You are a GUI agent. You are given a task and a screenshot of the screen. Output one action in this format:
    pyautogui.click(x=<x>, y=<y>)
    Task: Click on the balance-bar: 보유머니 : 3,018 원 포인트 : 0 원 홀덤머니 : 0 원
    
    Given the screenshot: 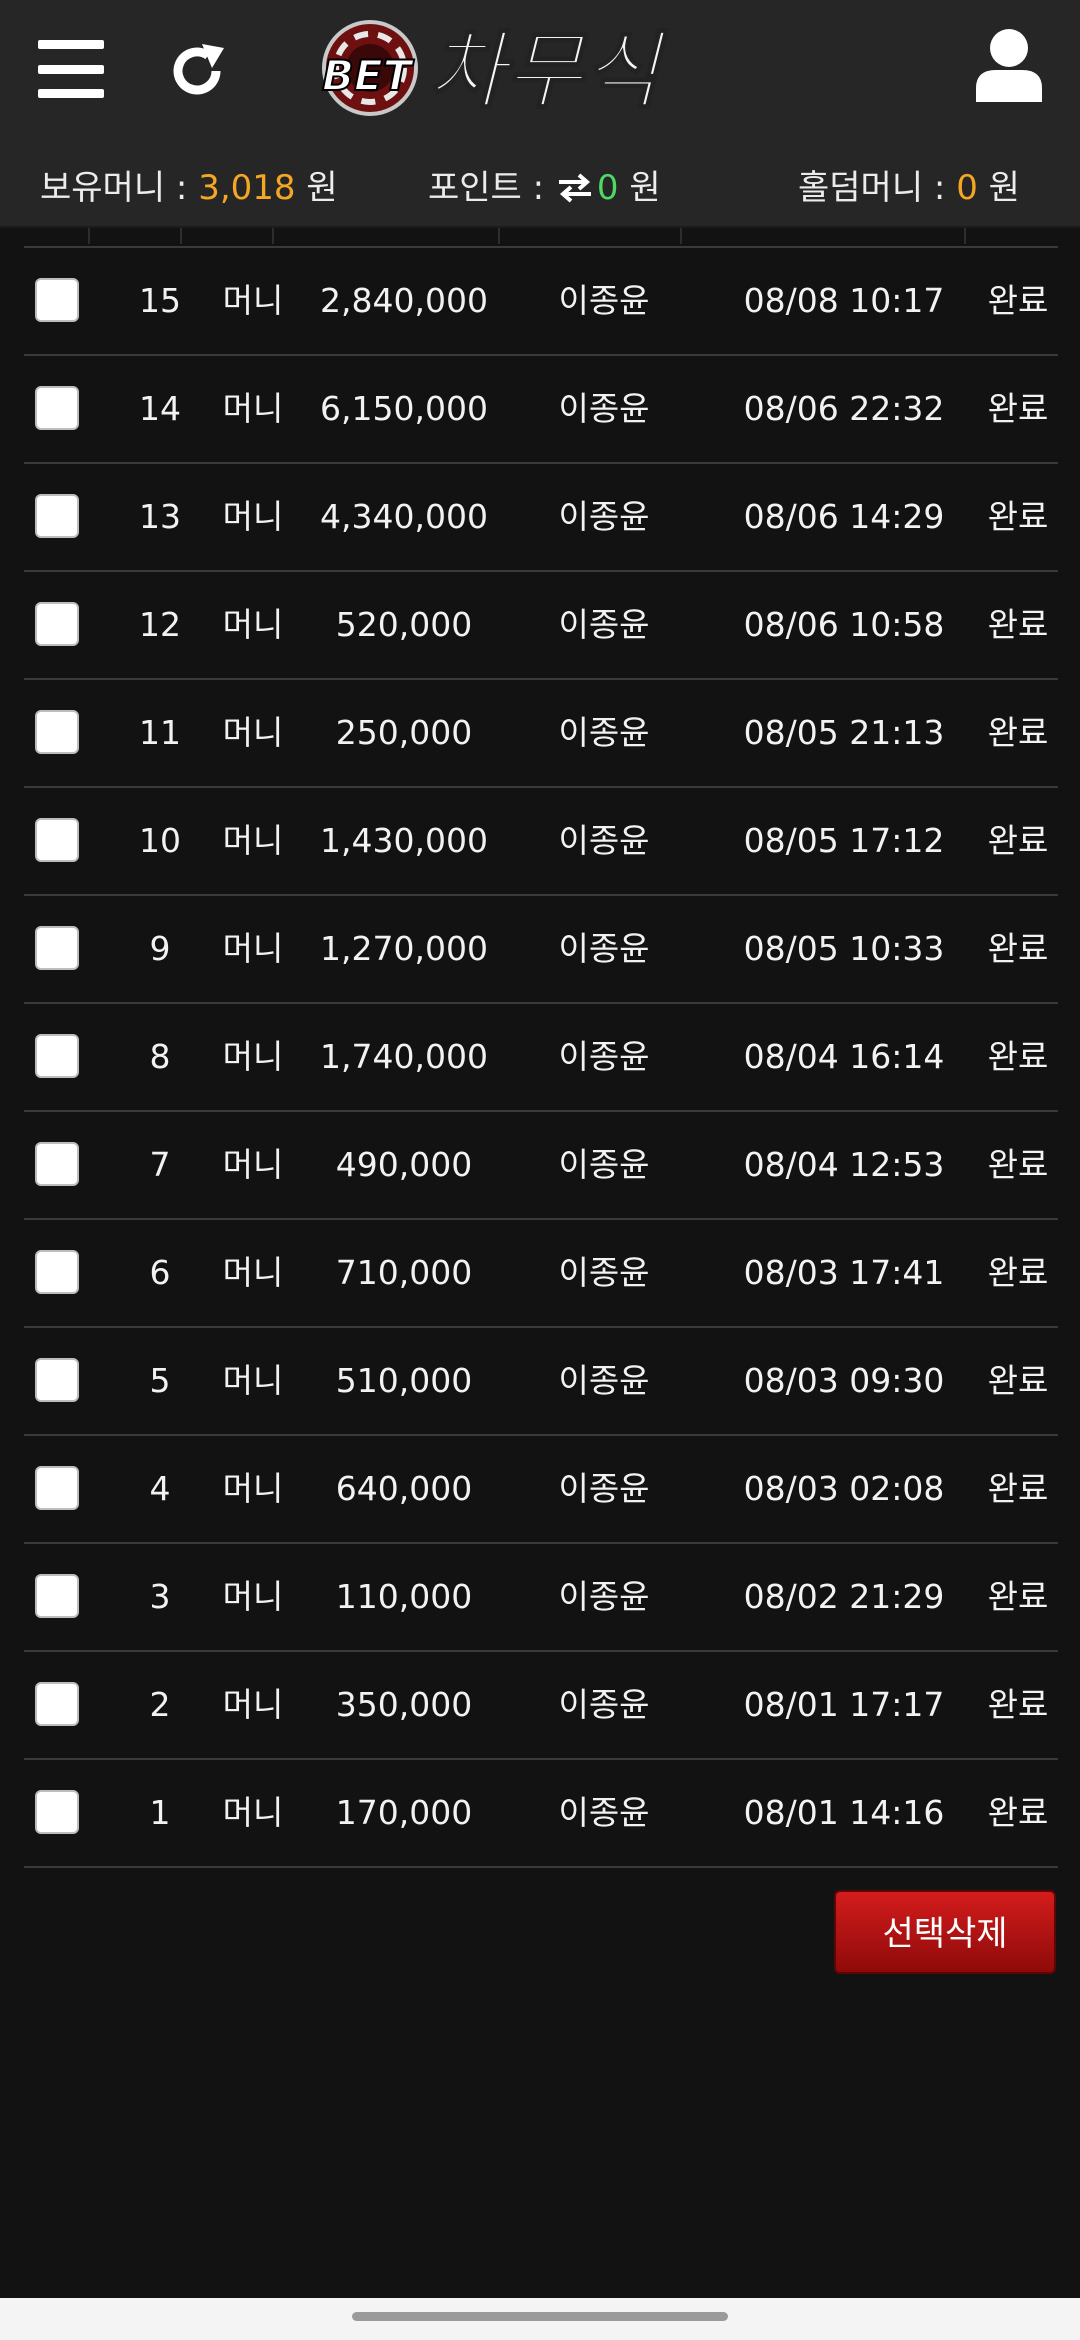 What is the action you would take?
    pyautogui.click(x=540, y=184)
    